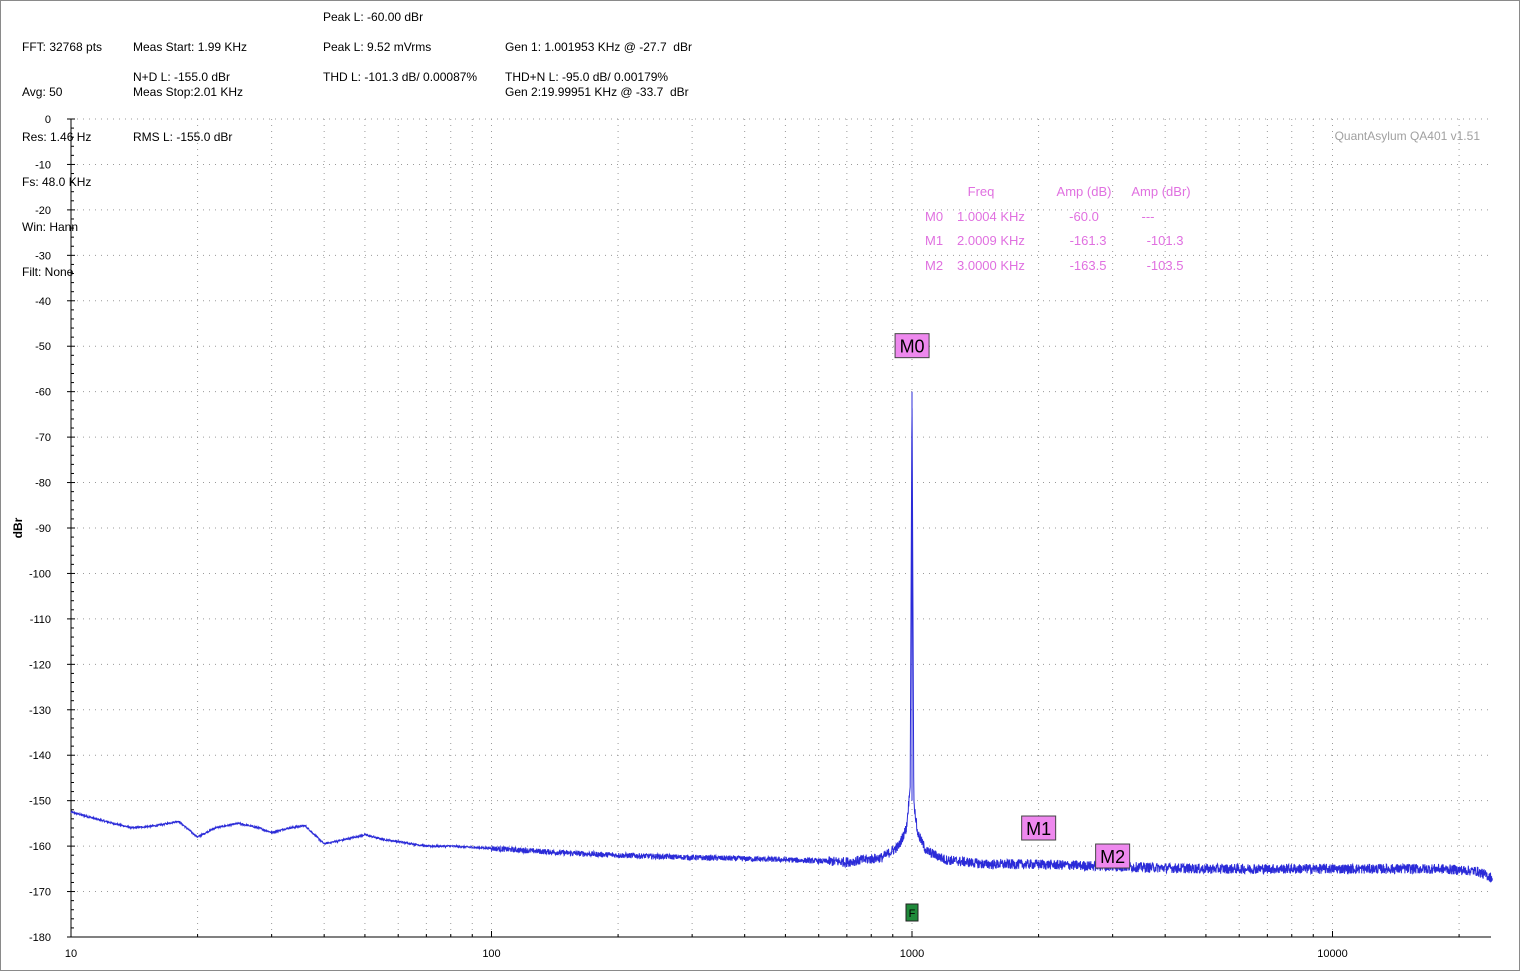 This screenshot has height=971, width=1520. Describe the element at coordinates (40, 847) in the screenshot. I see `y-tick-label: -160` at that location.